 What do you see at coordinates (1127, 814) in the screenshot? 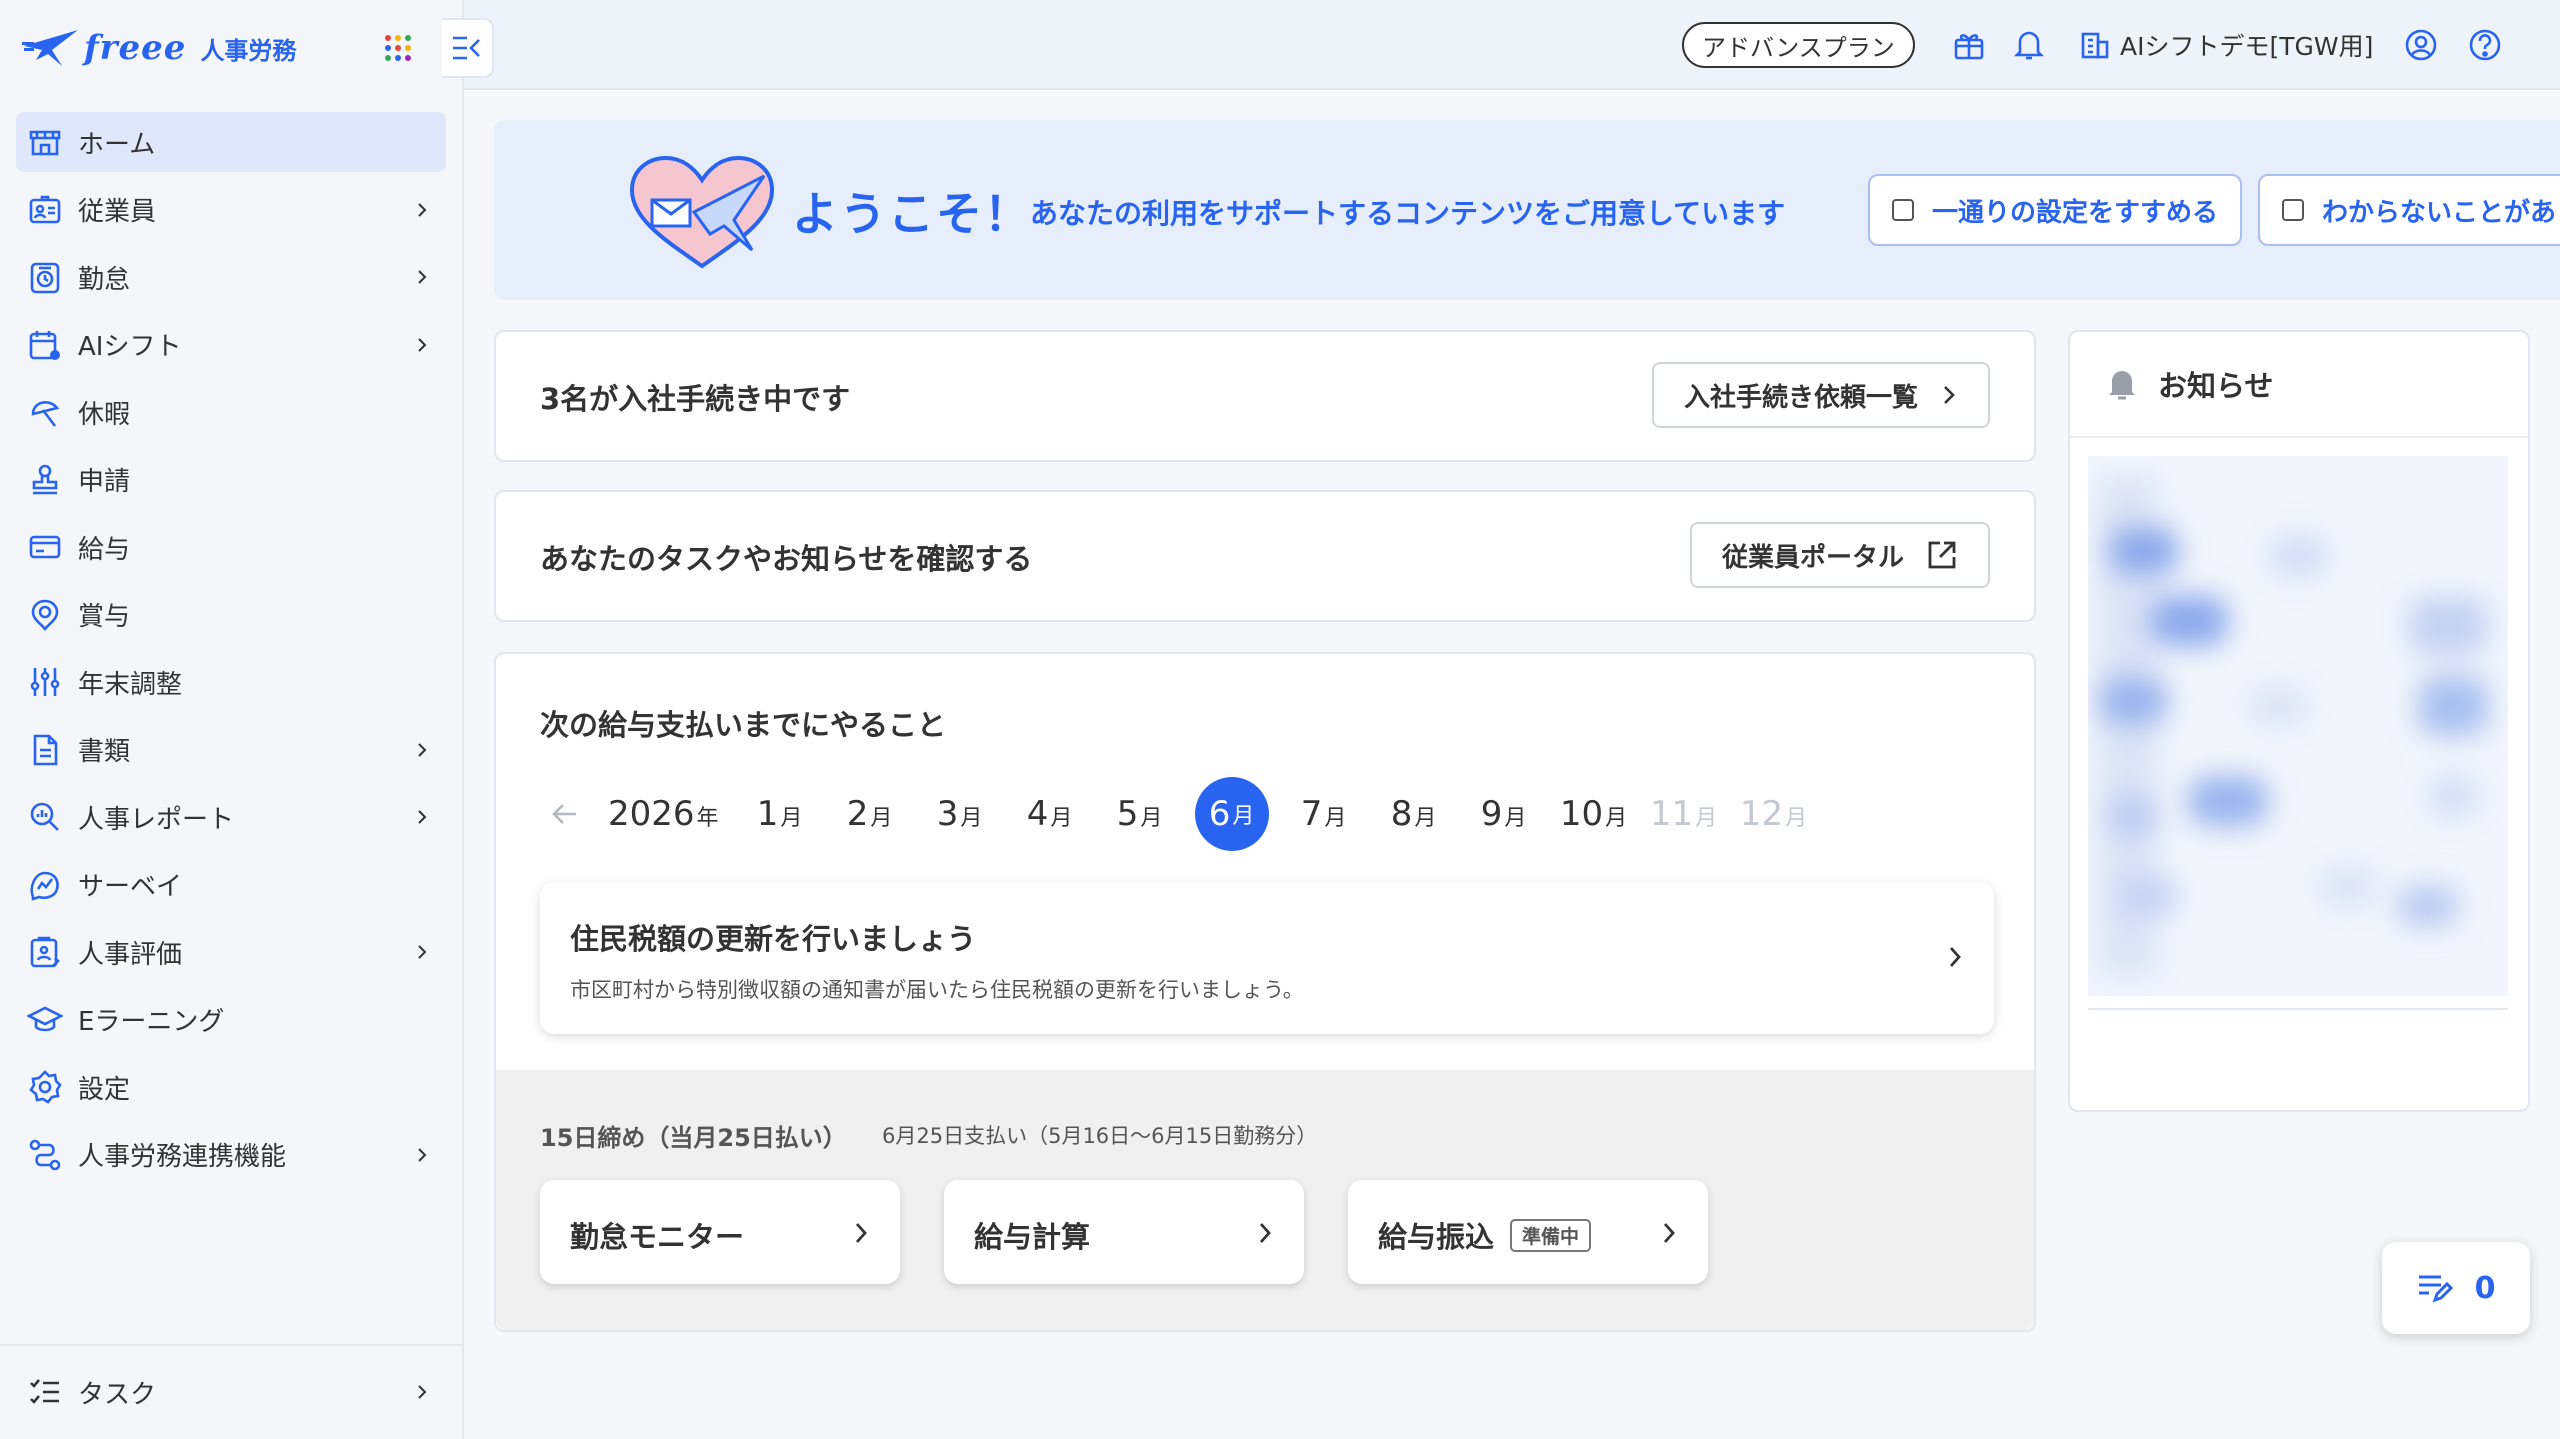
I see `month-number: 5` at bounding box center [1127, 814].